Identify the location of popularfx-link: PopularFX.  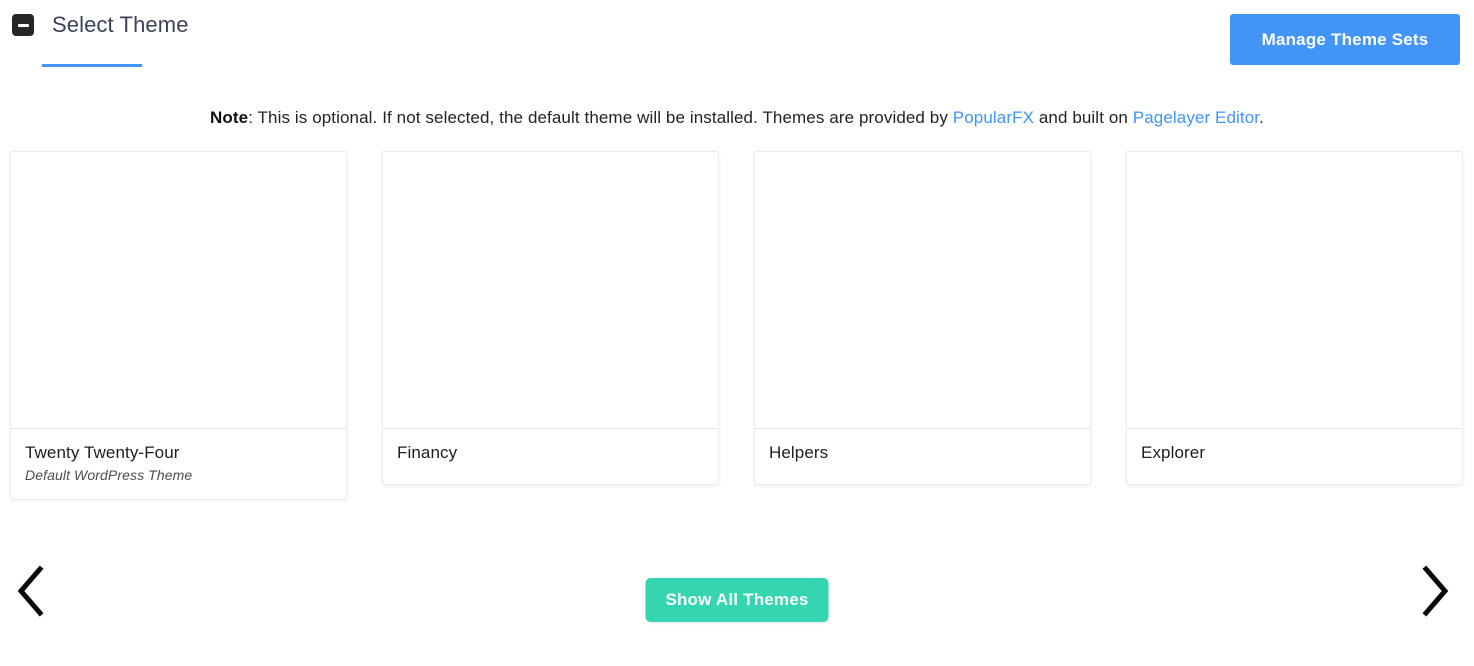
(993, 117).